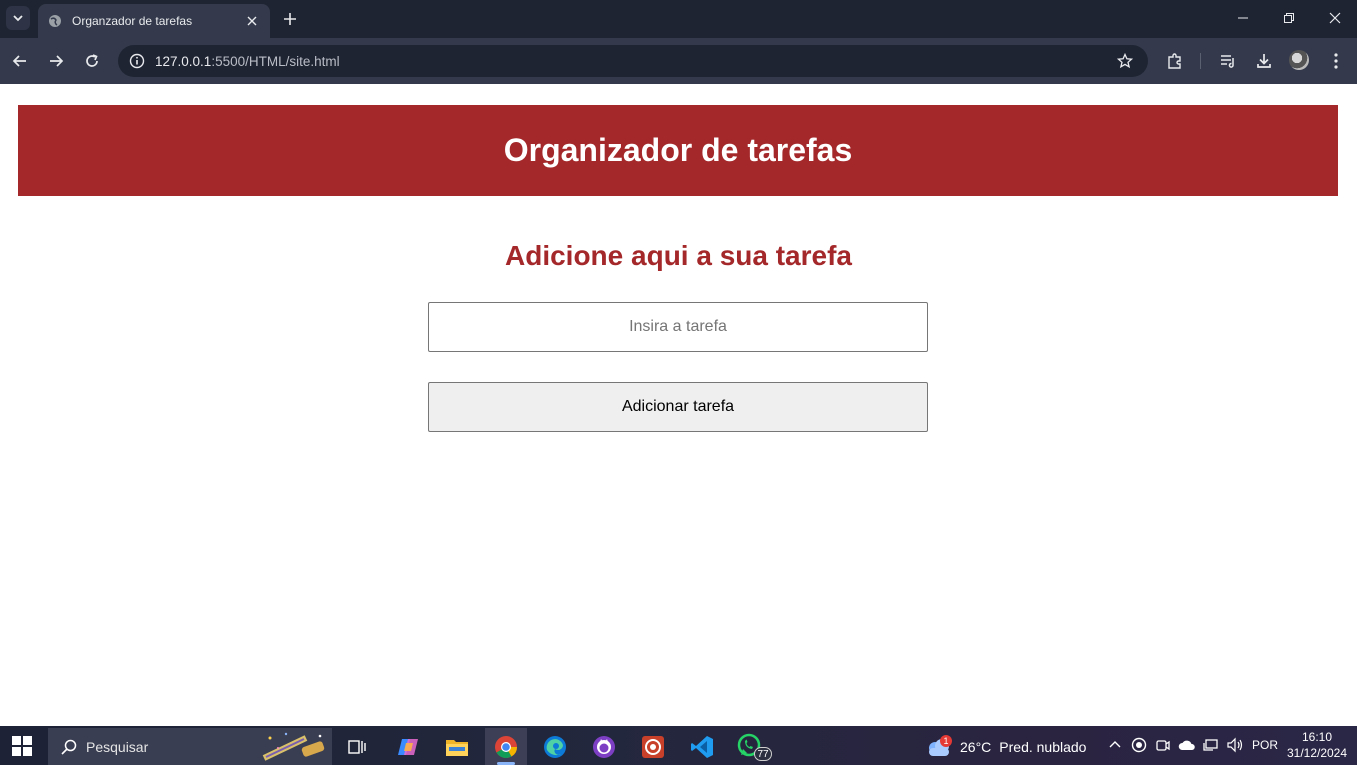 The image size is (1357, 765). Describe the element at coordinates (555, 746) in the screenshot. I see `edge-icon` at that location.